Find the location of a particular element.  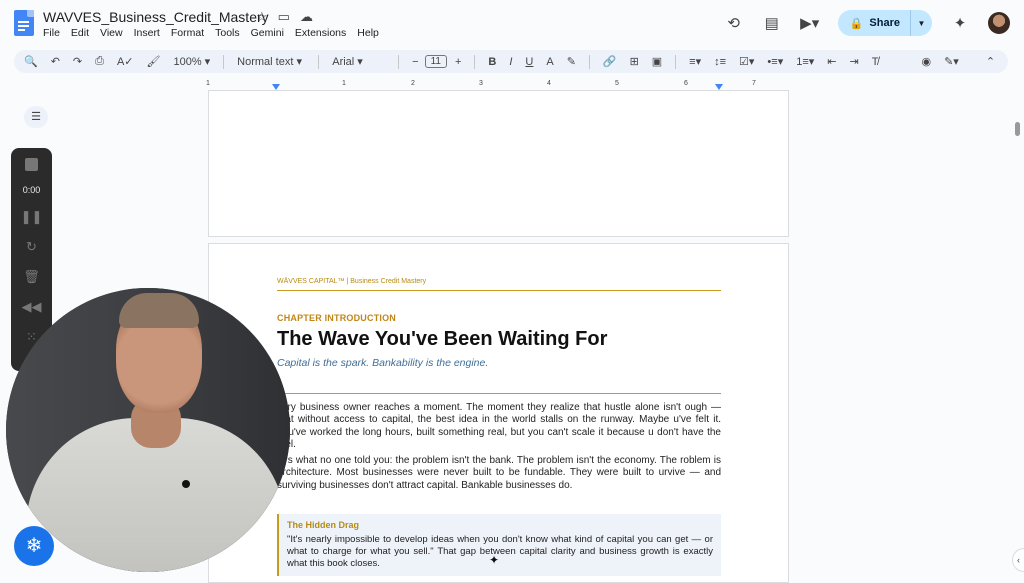

version-history-icon: ⟲ is located at coordinates (734, 23).